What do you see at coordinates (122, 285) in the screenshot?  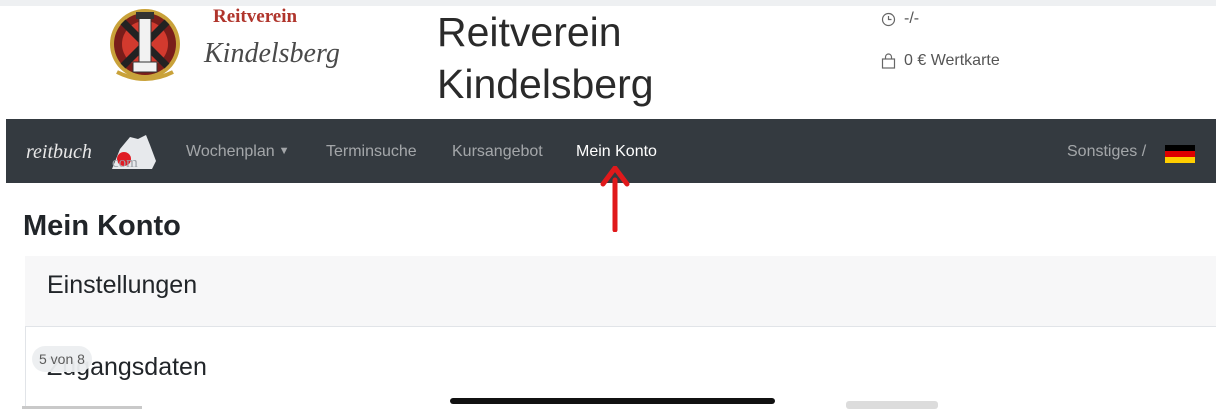 I see `settings-card-title: Einstellungen` at bounding box center [122, 285].